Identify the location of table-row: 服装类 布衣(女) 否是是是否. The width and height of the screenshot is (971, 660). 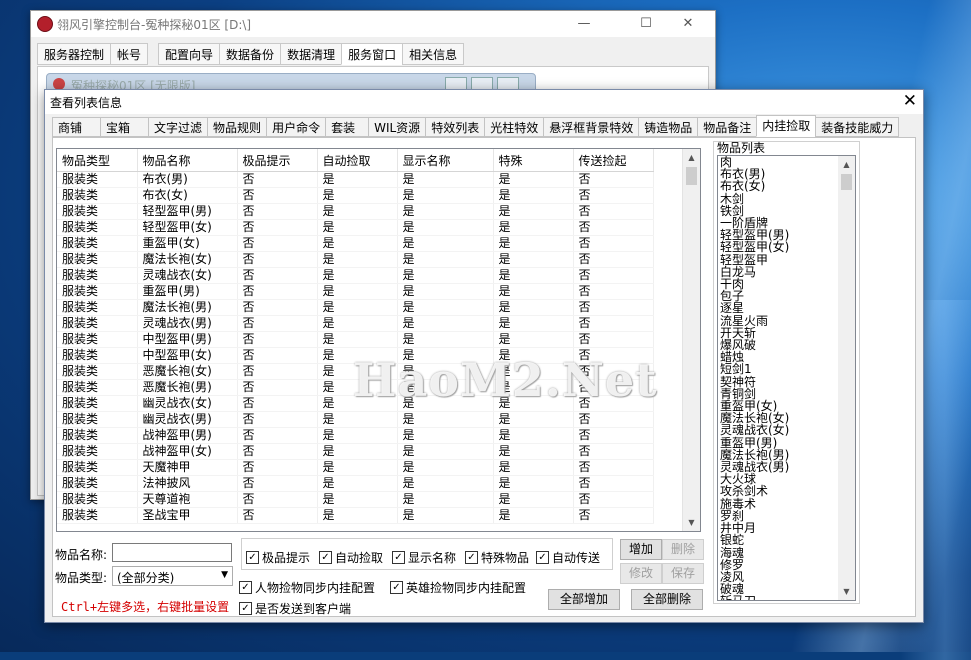
(355, 195).